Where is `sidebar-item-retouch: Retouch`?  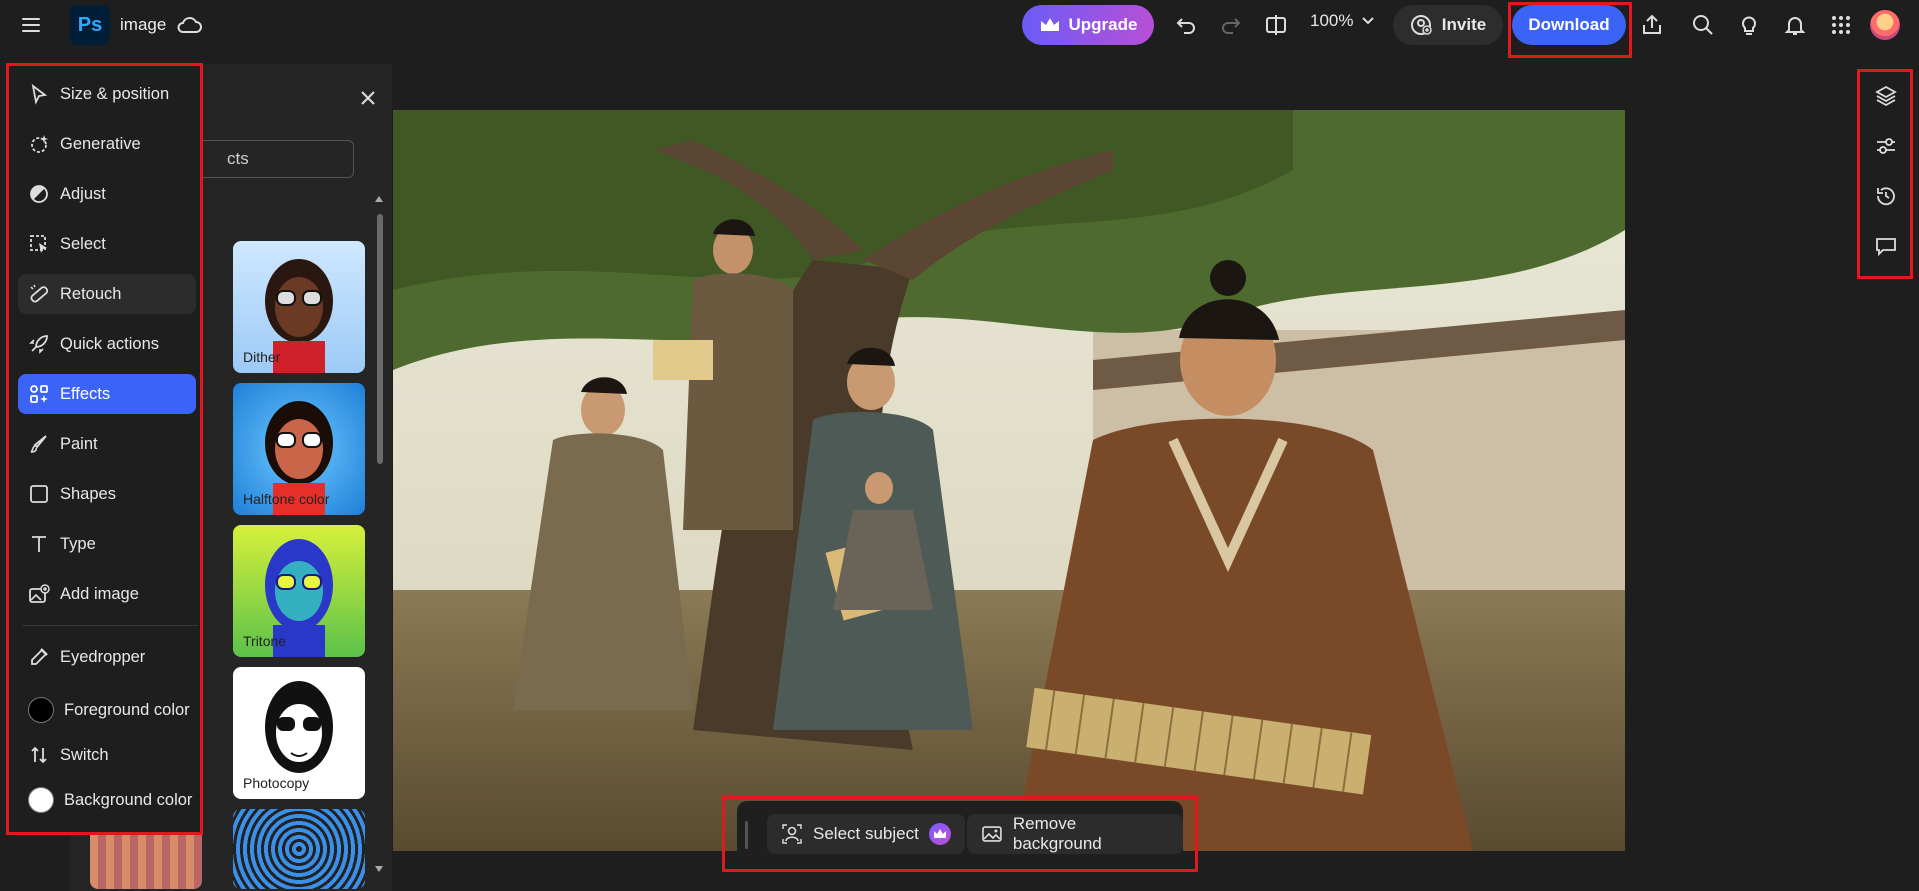 sidebar-item-retouch: Retouch is located at coordinates (107, 294).